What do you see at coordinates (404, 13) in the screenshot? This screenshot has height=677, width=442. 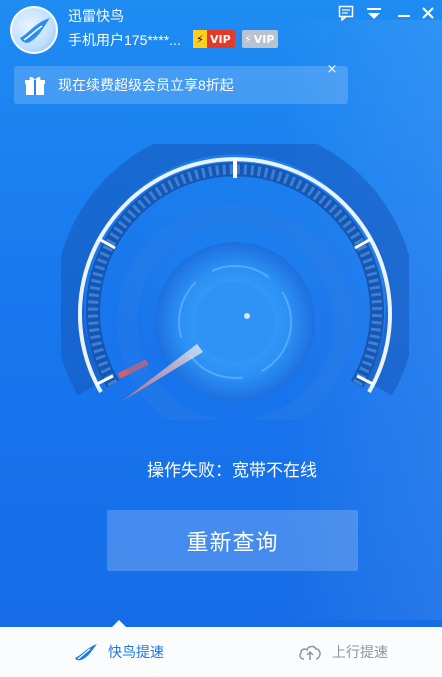 I see `minimize-button` at bounding box center [404, 13].